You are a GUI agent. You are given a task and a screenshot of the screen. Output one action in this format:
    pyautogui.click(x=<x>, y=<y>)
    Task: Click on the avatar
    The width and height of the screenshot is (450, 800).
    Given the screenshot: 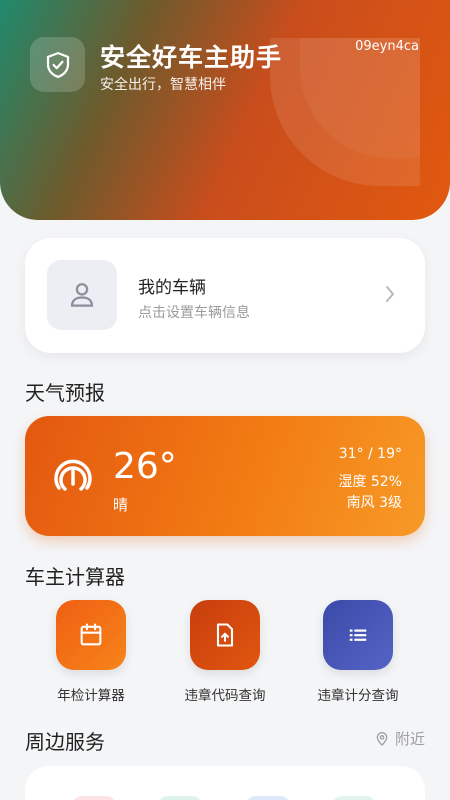 What is the action you would take?
    pyautogui.click(x=82, y=295)
    